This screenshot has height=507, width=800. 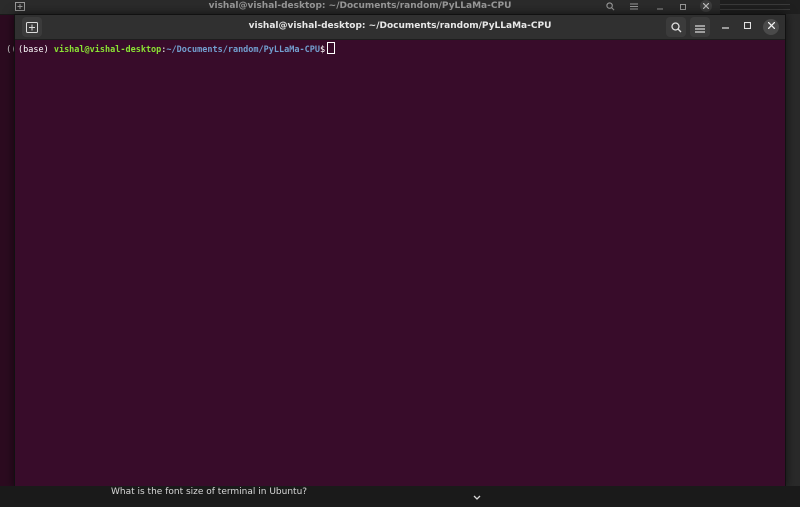 I want to click on prompt-path: ~/Documents/random/PyLLaMa-CPU, so click(x=243, y=50).